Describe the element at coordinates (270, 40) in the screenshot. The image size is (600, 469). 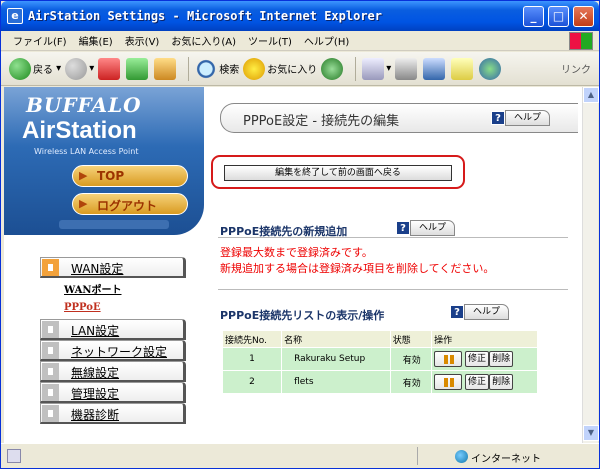
I see `menu-tools: ツール(T)` at that location.